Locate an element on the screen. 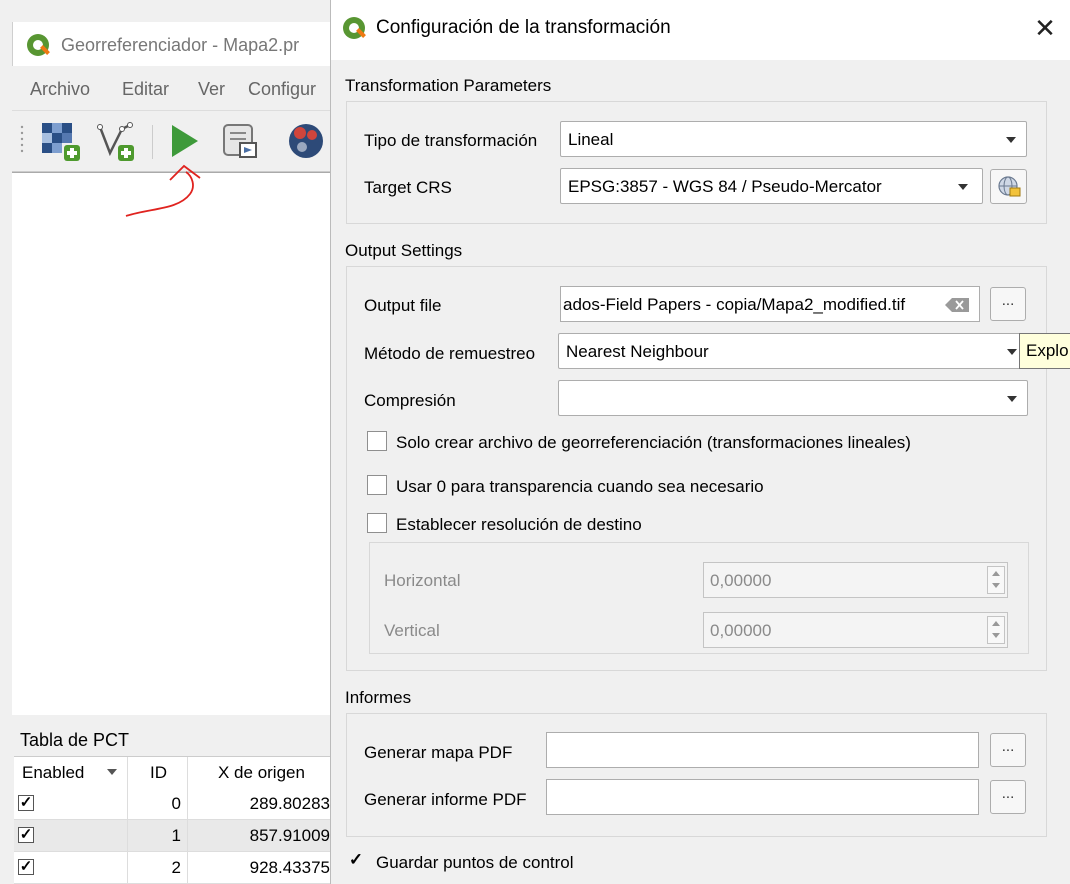  x-origen-cell: 928.43375 is located at coordinates (289, 867).